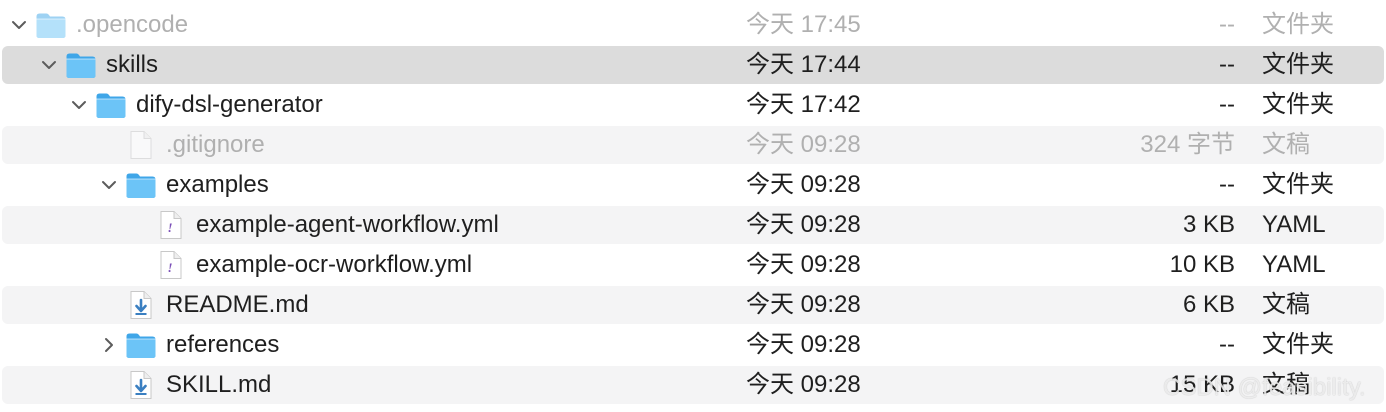 The image size is (1386, 412). What do you see at coordinates (693, 145) in the screenshot?
I see `file-row-gitignore: .gitignore 今天 09:28 324 字节 文稿` at bounding box center [693, 145].